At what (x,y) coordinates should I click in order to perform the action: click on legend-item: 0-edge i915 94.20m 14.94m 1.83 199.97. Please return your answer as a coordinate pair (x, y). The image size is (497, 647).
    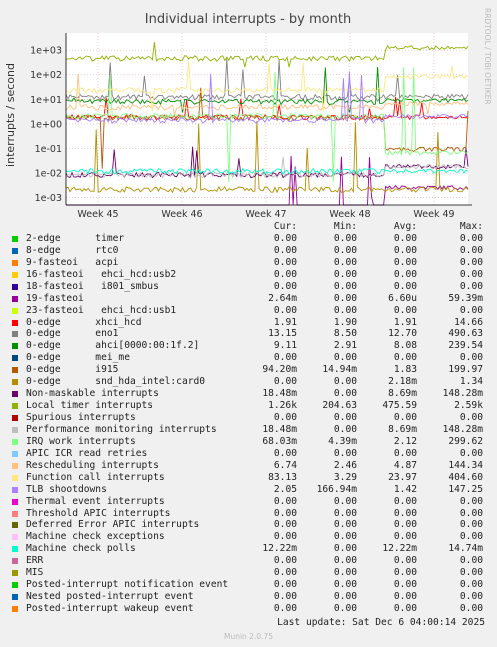
    Looking at the image, I should click on (251, 370).